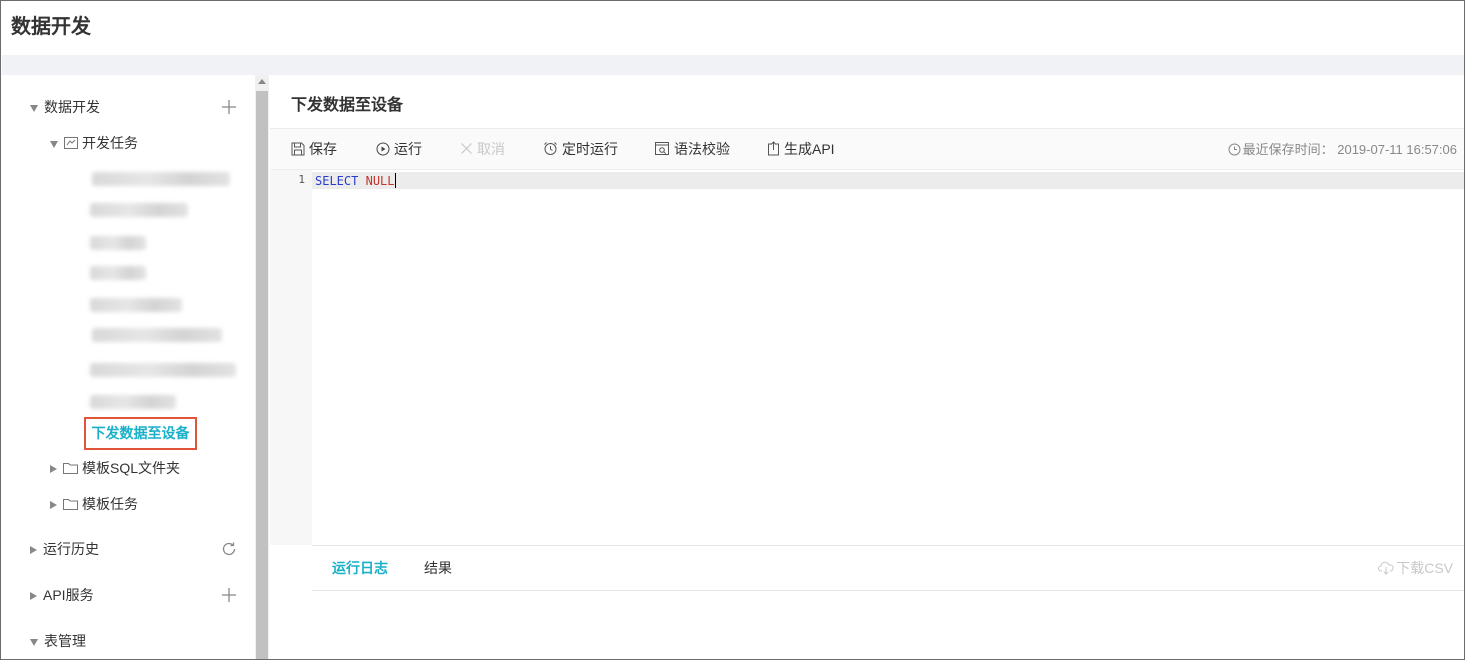 This screenshot has height=660, width=1465. What do you see at coordinates (71, 549) in the screenshot?
I see `tree-item-label: 运行历史` at bounding box center [71, 549].